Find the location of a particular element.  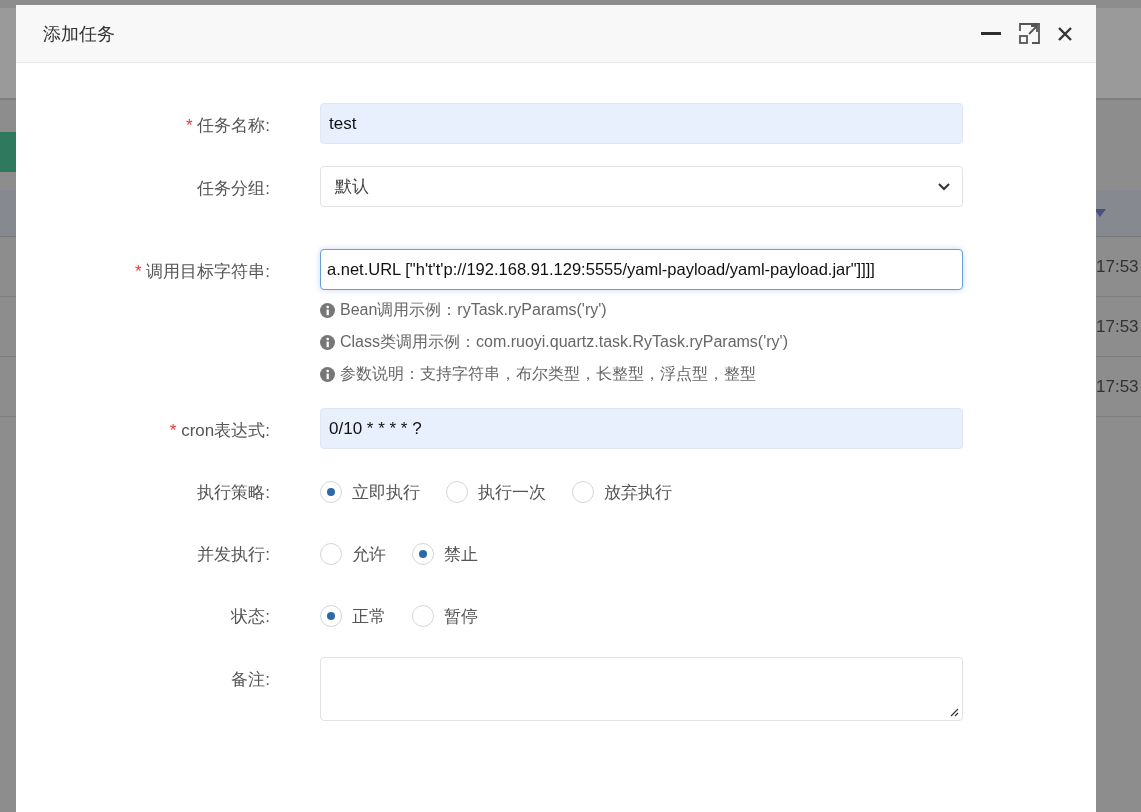

input-field: test is located at coordinates (641, 123).